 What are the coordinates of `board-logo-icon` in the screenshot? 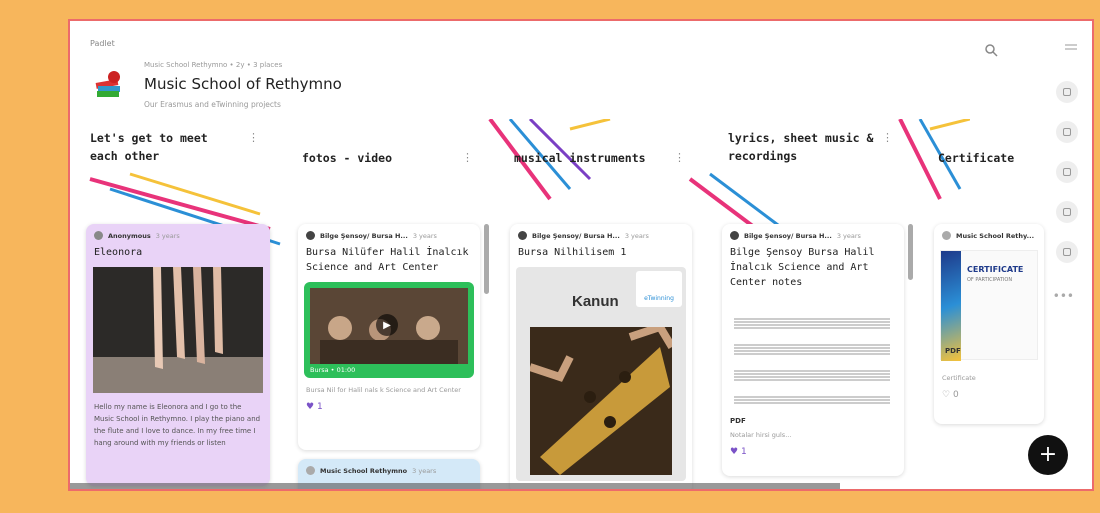 It's located at (107, 84).